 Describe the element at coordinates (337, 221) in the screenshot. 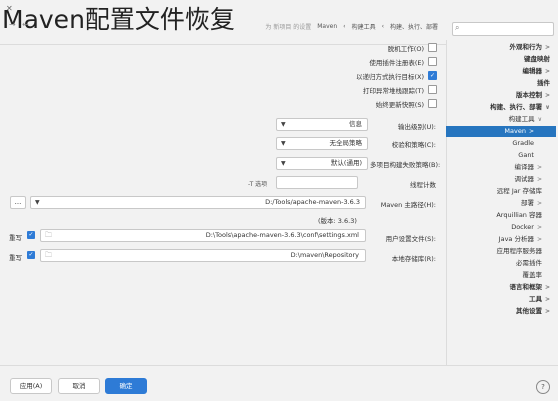

I see `maven-version-text: (版本: 3.6.3)` at that location.